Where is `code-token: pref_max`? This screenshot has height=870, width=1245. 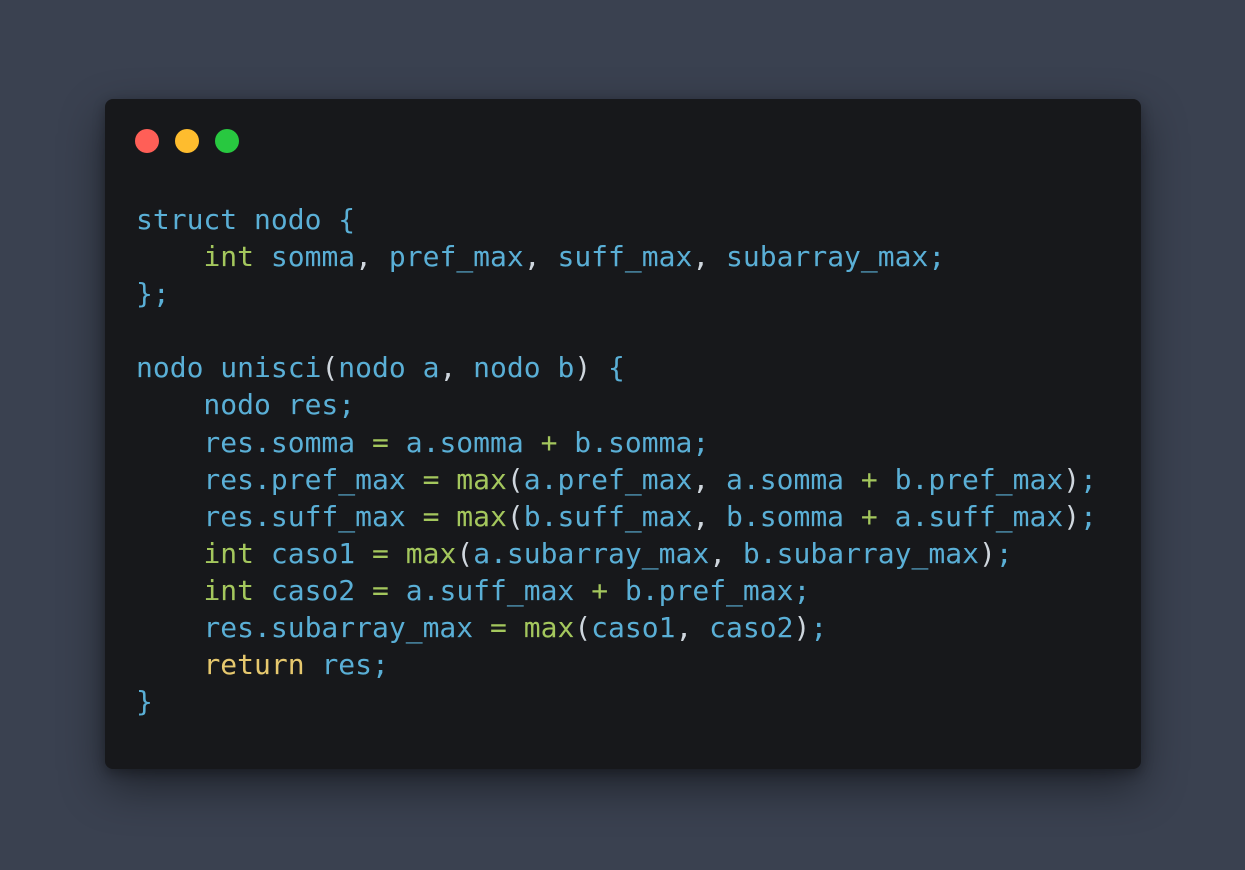
code-token: pref_max is located at coordinates (448, 257).